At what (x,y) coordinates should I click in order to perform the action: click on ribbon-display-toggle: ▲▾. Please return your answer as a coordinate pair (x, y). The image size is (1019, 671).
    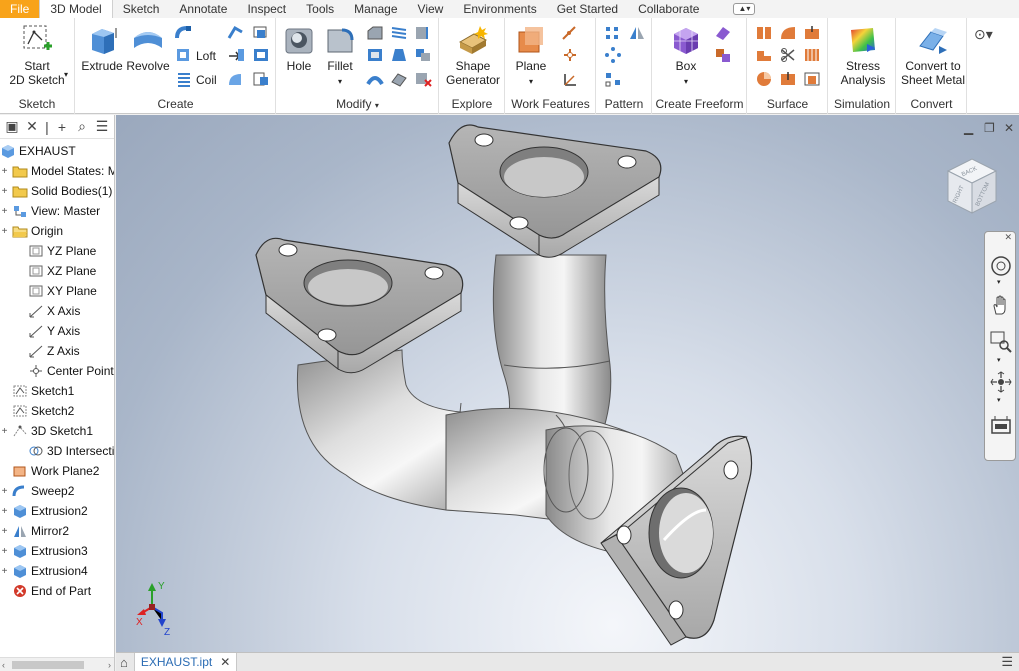
    Looking at the image, I should click on (744, 9).